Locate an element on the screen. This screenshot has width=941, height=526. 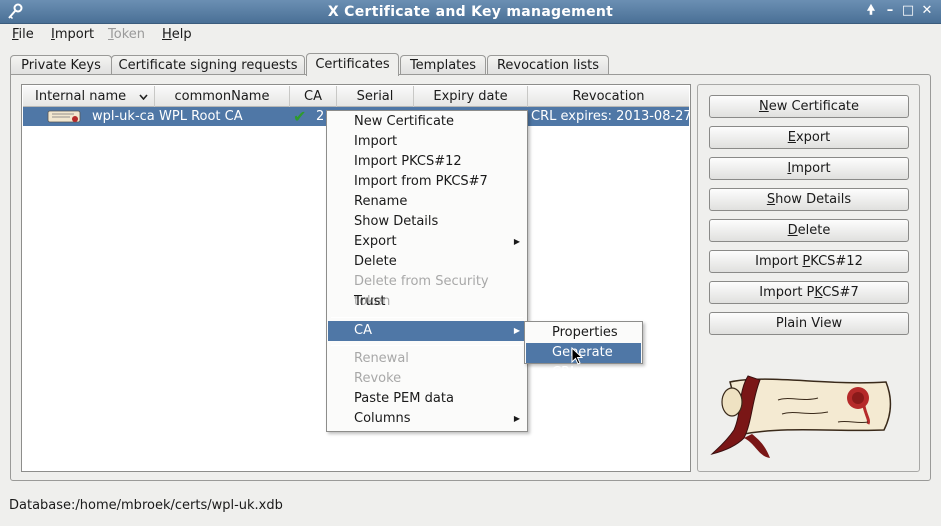
close-icon: ✕ is located at coordinates (927, 11).